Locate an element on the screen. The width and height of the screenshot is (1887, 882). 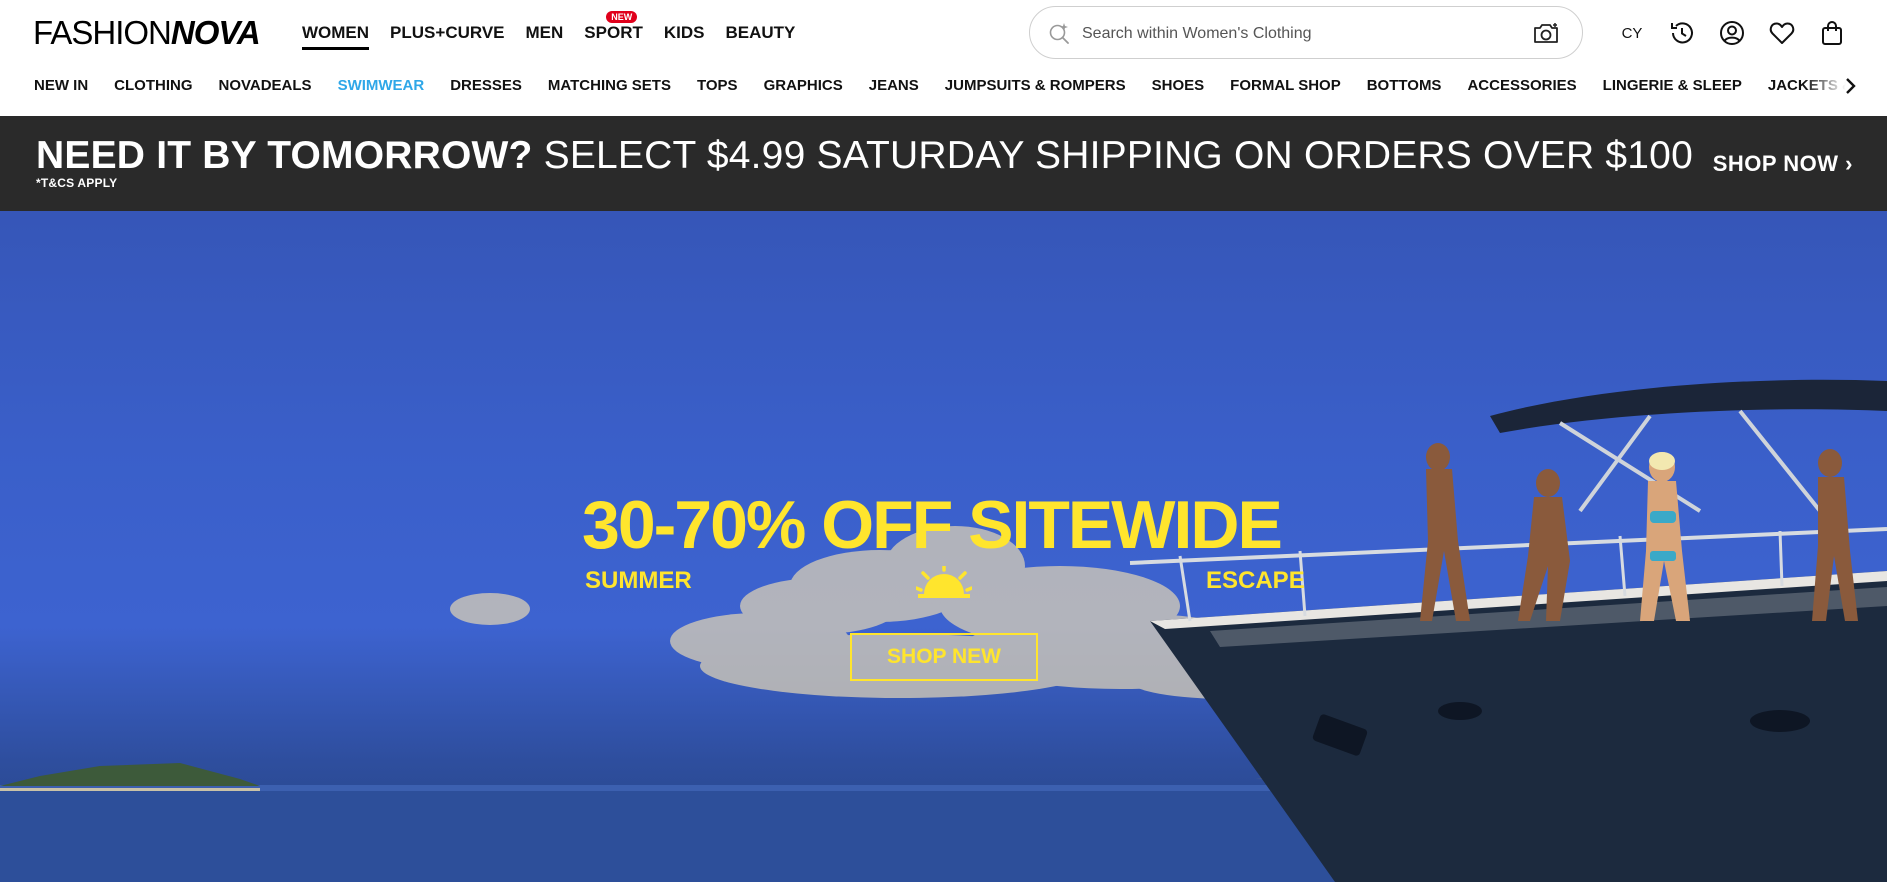
promo-headline-bold: NEED IT BY TOMORROW? is located at coordinates (284, 155).